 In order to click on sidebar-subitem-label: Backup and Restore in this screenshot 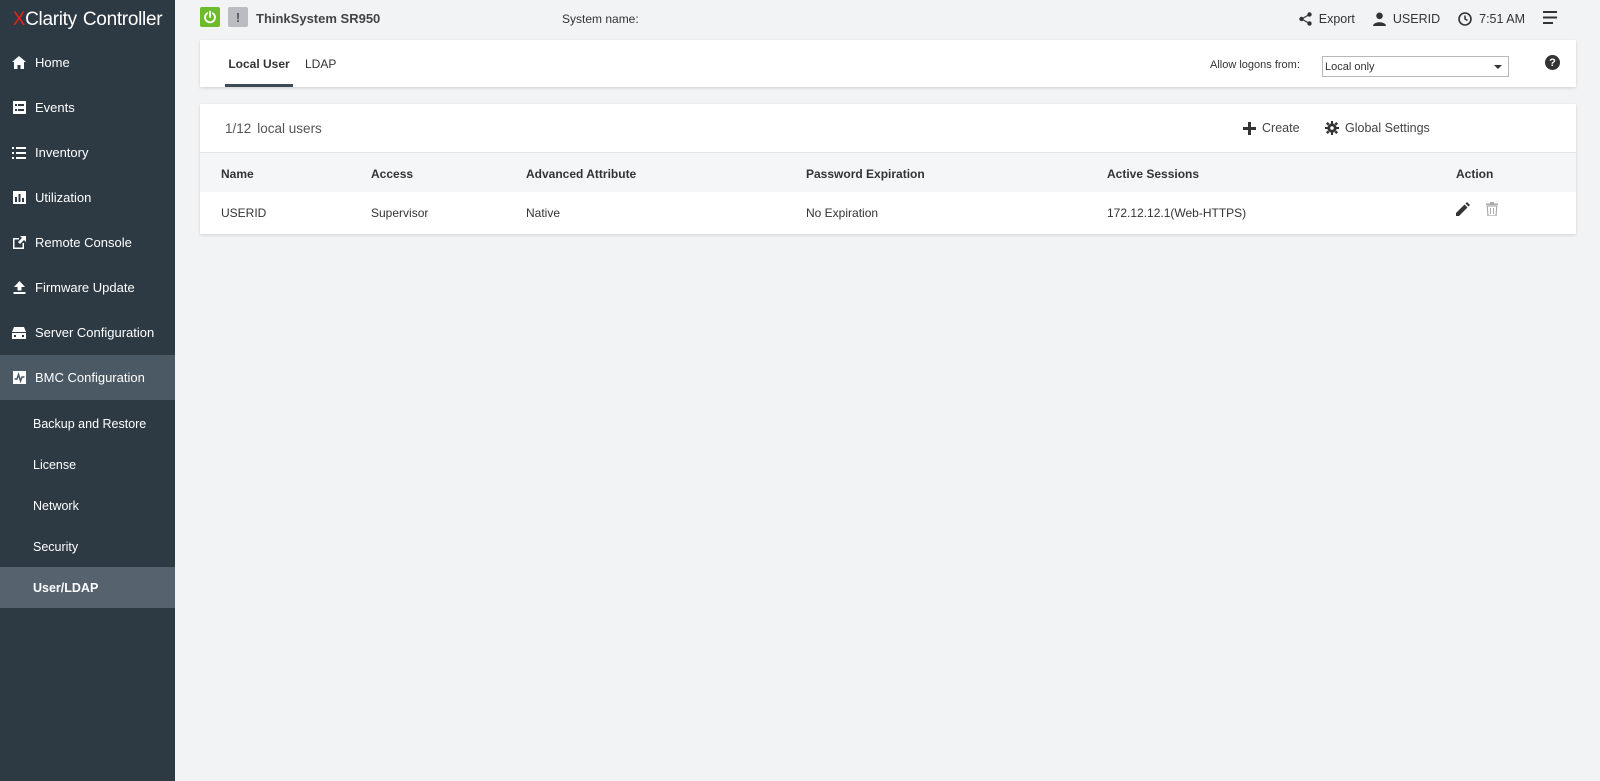, I will do `click(90, 423)`.